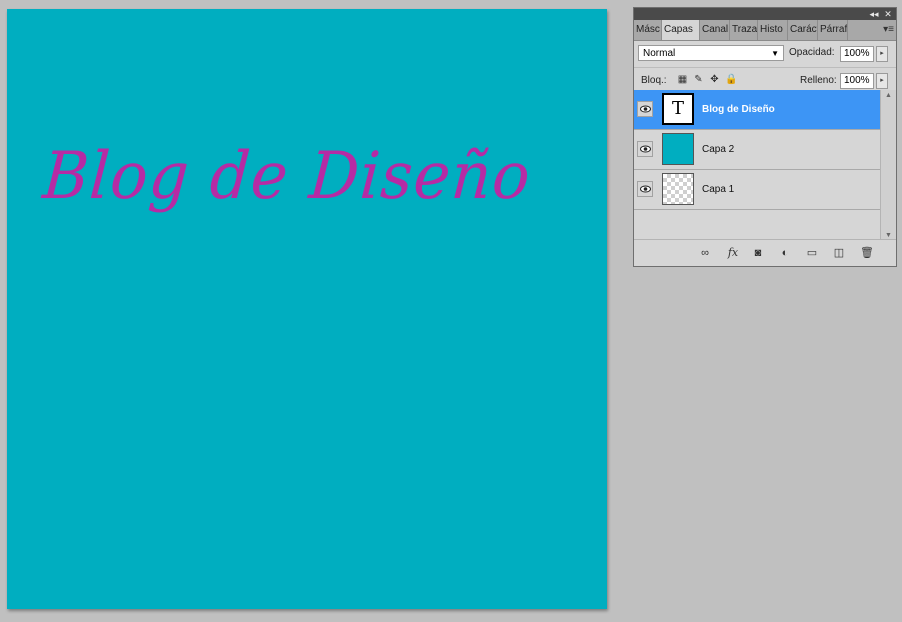  Describe the element at coordinates (857, 81) in the screenshot. I see `fill-field: 100%` at that location.